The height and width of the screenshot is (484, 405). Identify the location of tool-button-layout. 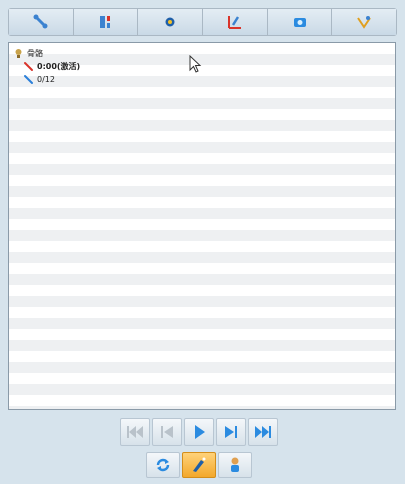
(106, 22).